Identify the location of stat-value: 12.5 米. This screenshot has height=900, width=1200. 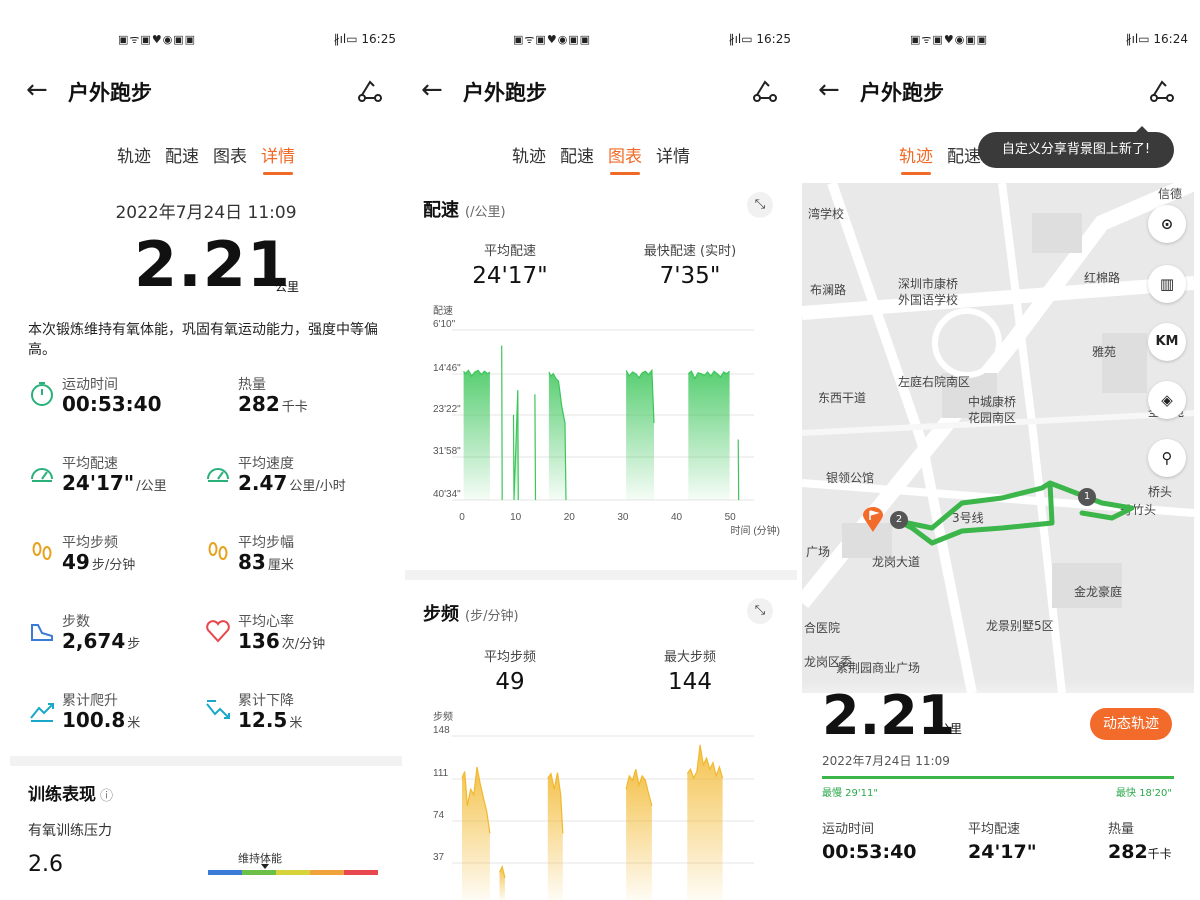
(270, 720).